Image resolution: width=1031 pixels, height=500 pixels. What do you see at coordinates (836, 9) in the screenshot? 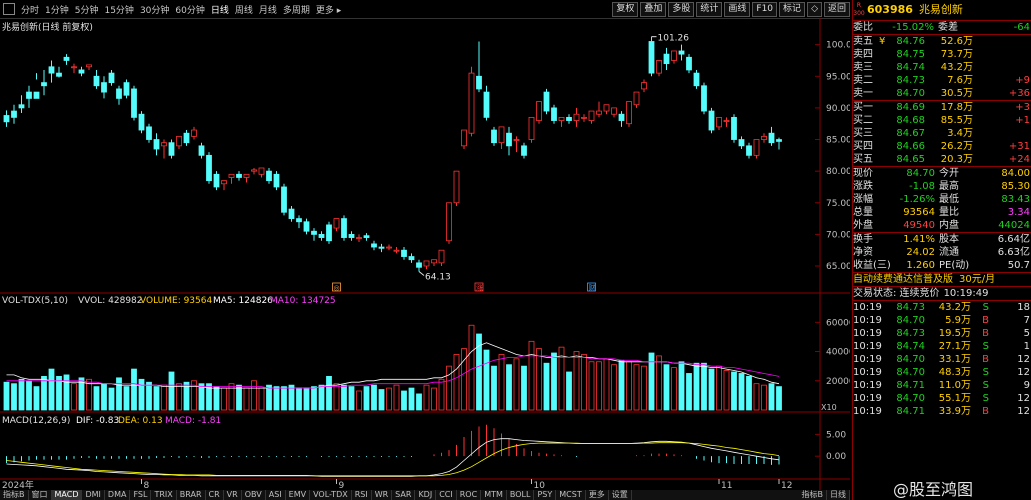
I see `toolbar-button: 返回` at bounding box center [836, 9].